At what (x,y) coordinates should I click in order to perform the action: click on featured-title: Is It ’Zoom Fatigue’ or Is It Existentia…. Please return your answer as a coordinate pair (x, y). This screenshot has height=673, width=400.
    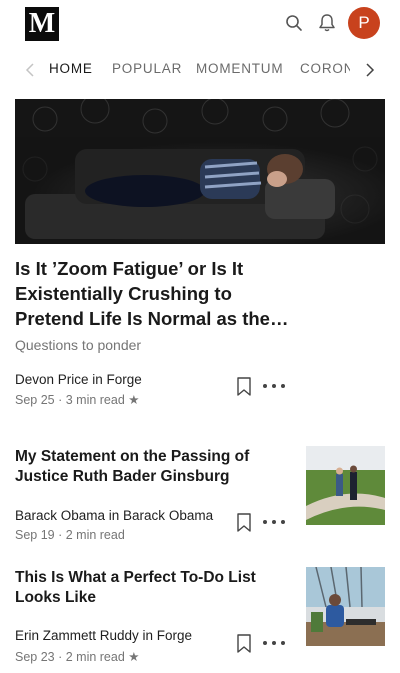
    Looking at the image, I should click on (160, 293).